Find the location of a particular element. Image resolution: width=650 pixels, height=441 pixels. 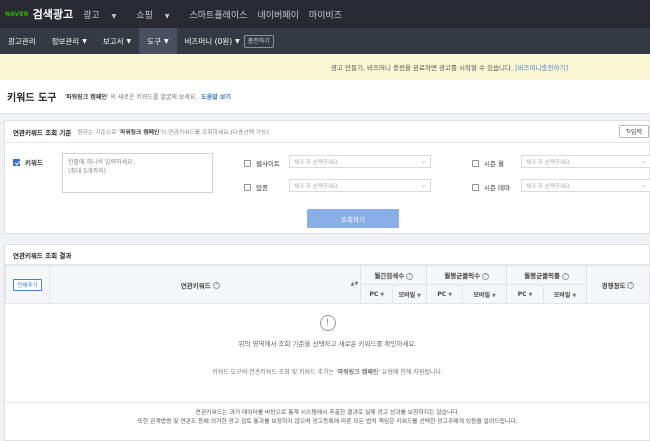

top-menu-shopping-label: 쇼핑 is located at coordinates (144, 15).